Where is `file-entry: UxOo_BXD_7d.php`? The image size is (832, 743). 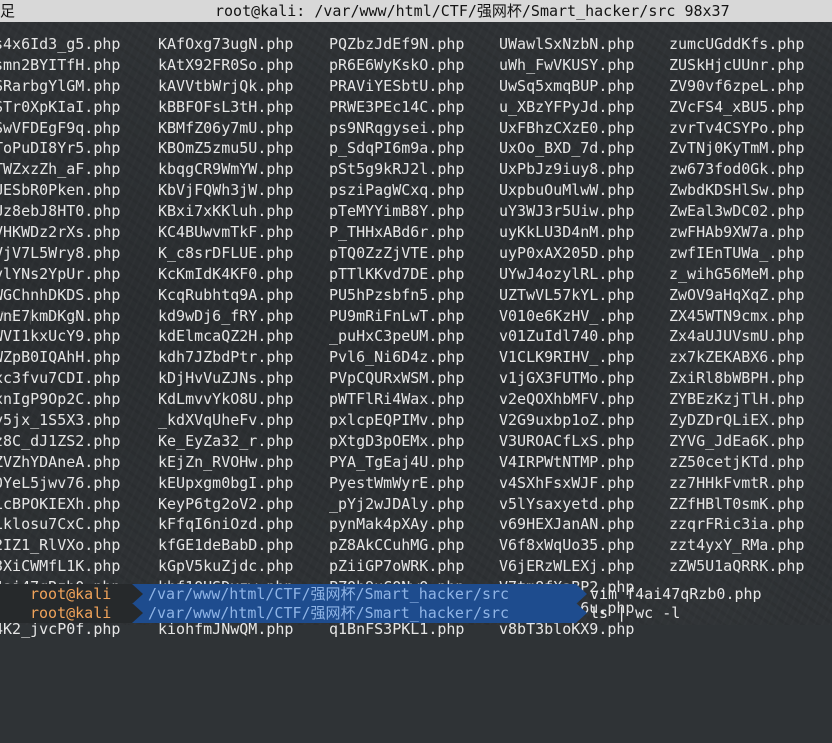
file-entry: UxOo_BXD_7d.php is located at coordinates (566, 148).